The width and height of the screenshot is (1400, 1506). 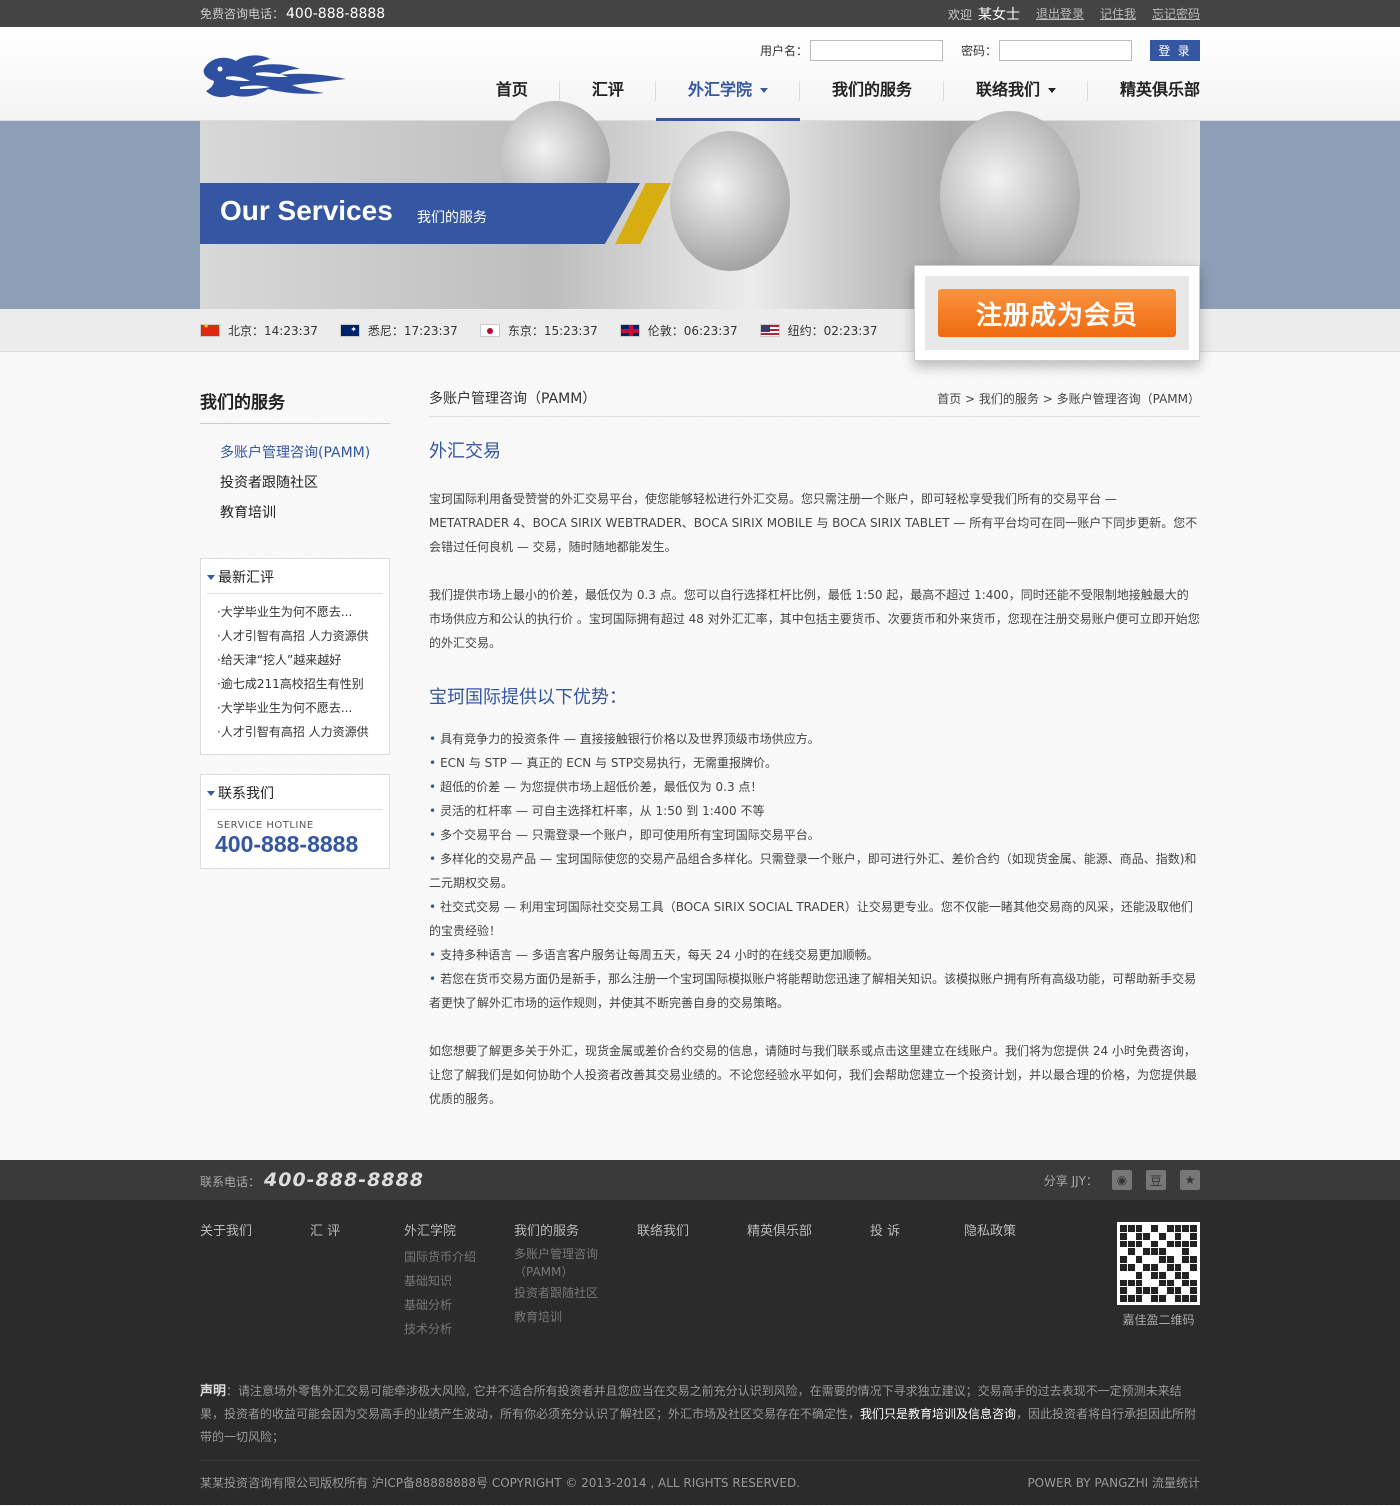 I want to click on powered-by: POWER BY PANGZHI 流量统计, so click(x=1113, y=1482).